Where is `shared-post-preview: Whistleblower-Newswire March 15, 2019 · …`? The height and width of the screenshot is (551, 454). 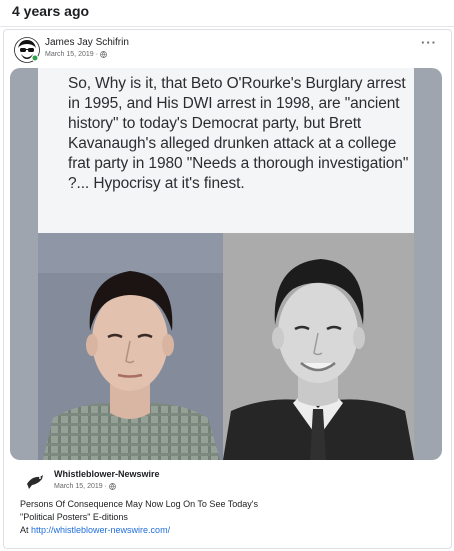
shared-post-preview: Whistleblower-Newswire March 15, 2019 · … is located at coordinates (226, 502).